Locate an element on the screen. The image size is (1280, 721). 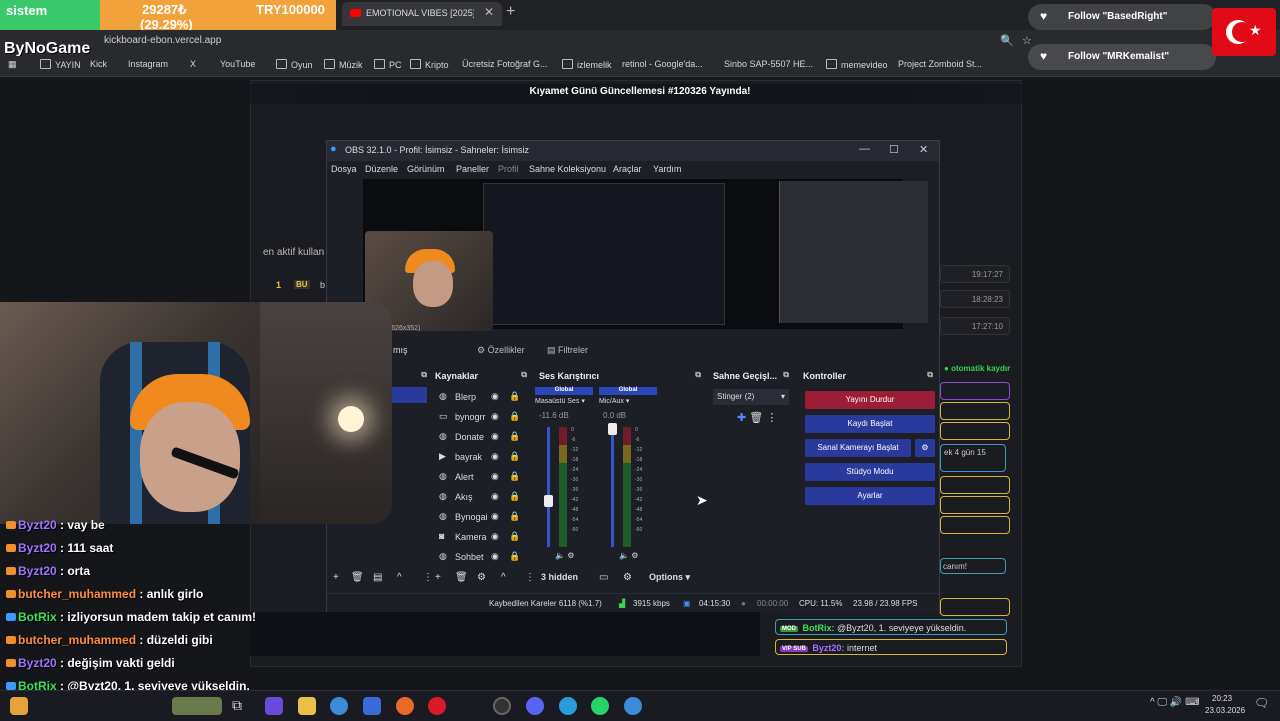
taskbar-app-icon is located at coordinates (19, 706).